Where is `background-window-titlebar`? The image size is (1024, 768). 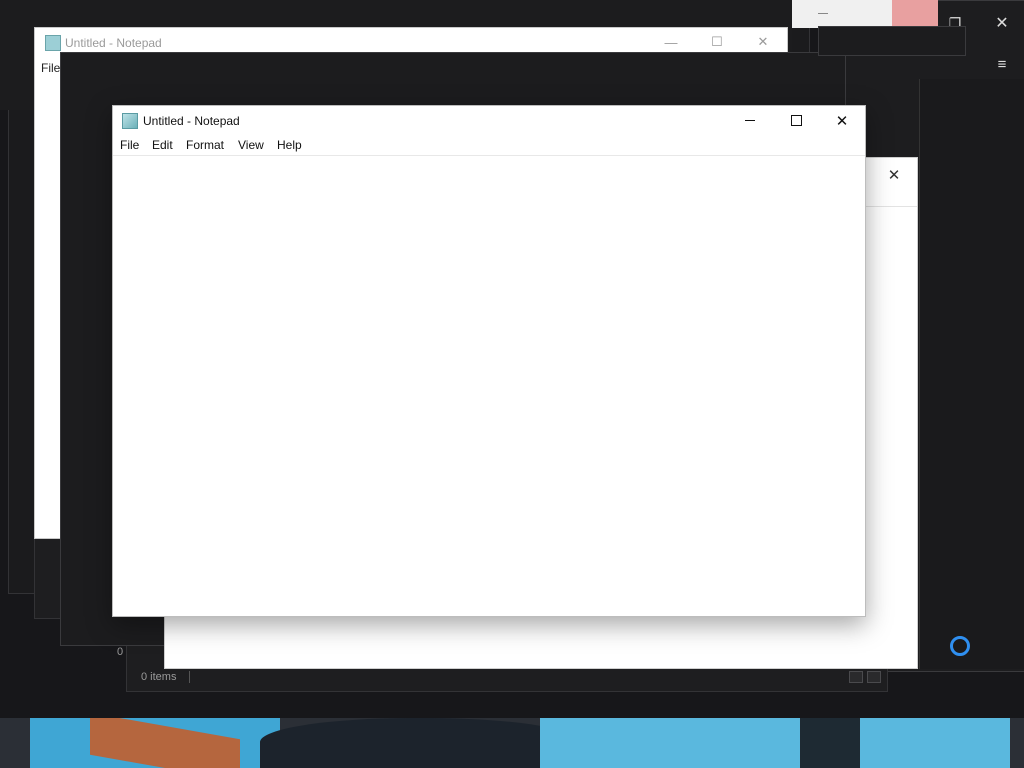 background-window-titlebar is located at coordinates (865, 14).